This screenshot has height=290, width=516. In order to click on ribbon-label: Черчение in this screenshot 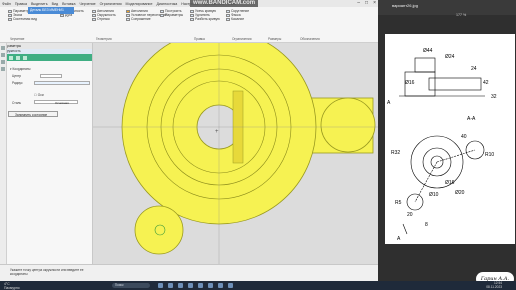, I will do `click(17, 39)`.